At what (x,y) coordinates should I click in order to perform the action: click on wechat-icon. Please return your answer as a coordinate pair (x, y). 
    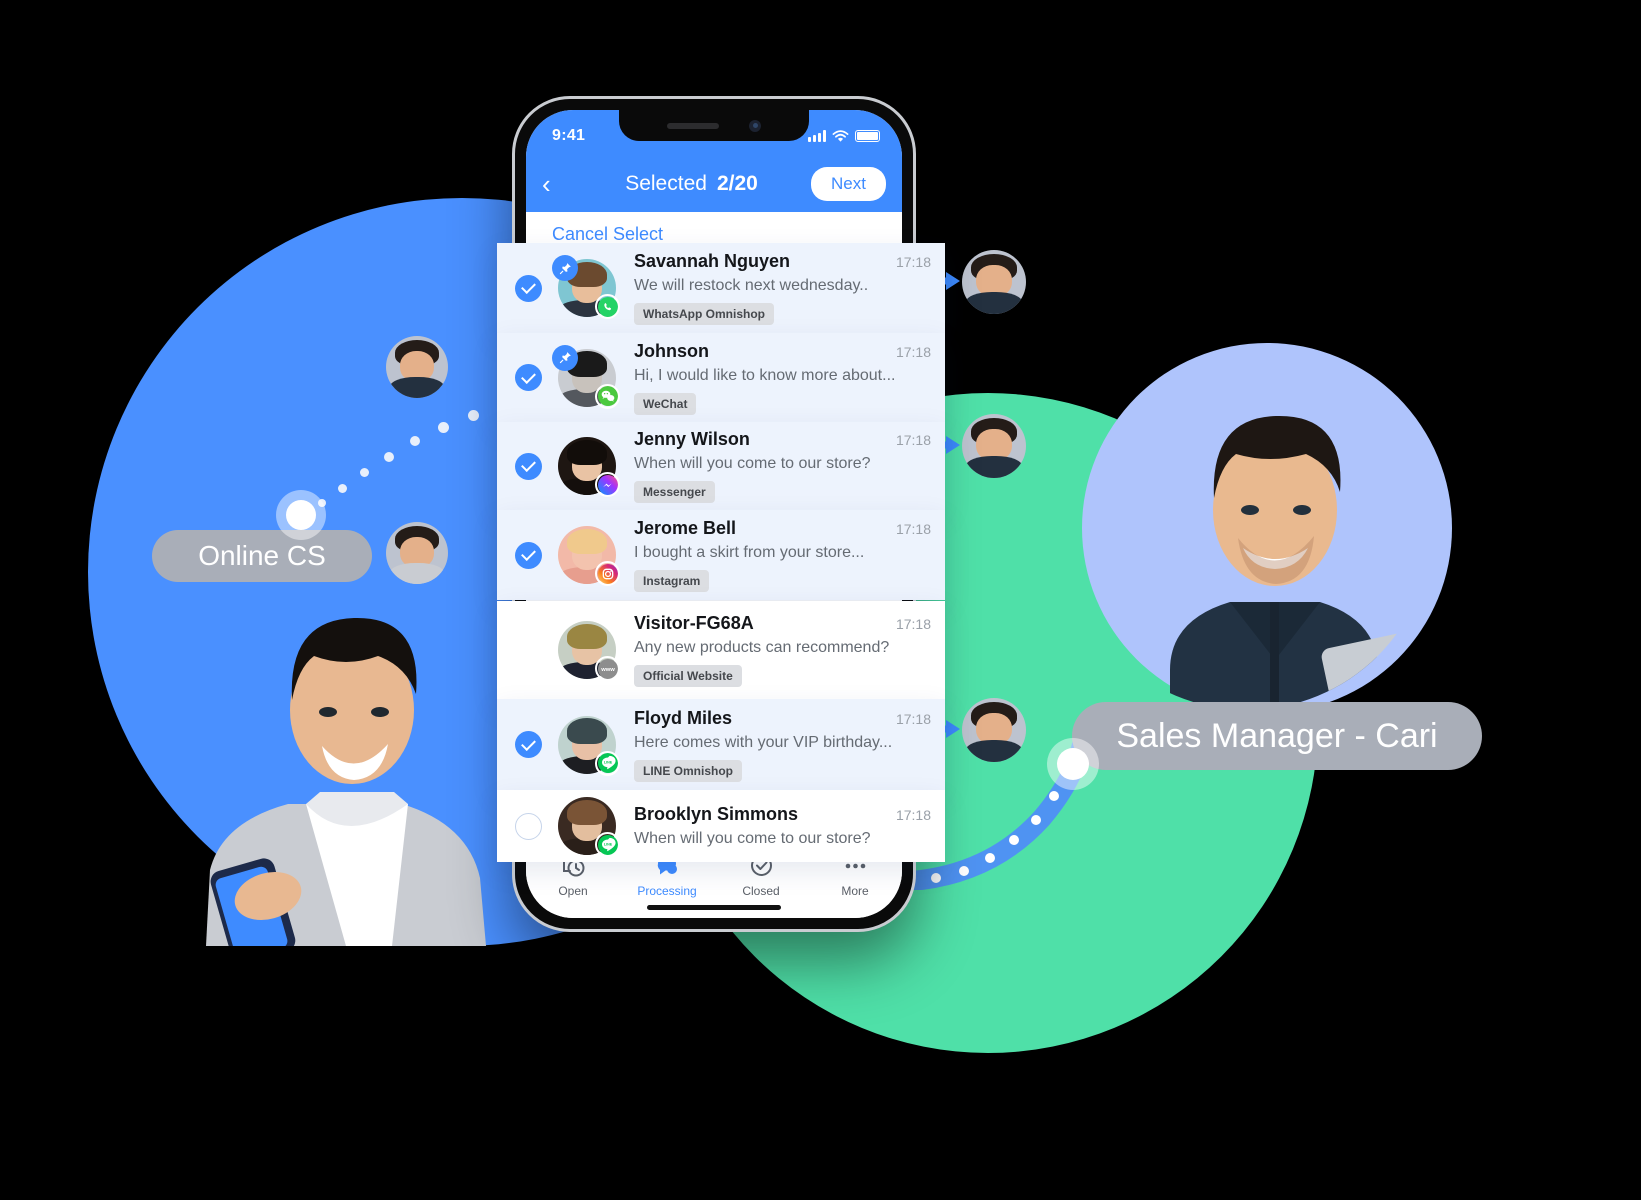
    Looking at the image, I should click on (607, 396).